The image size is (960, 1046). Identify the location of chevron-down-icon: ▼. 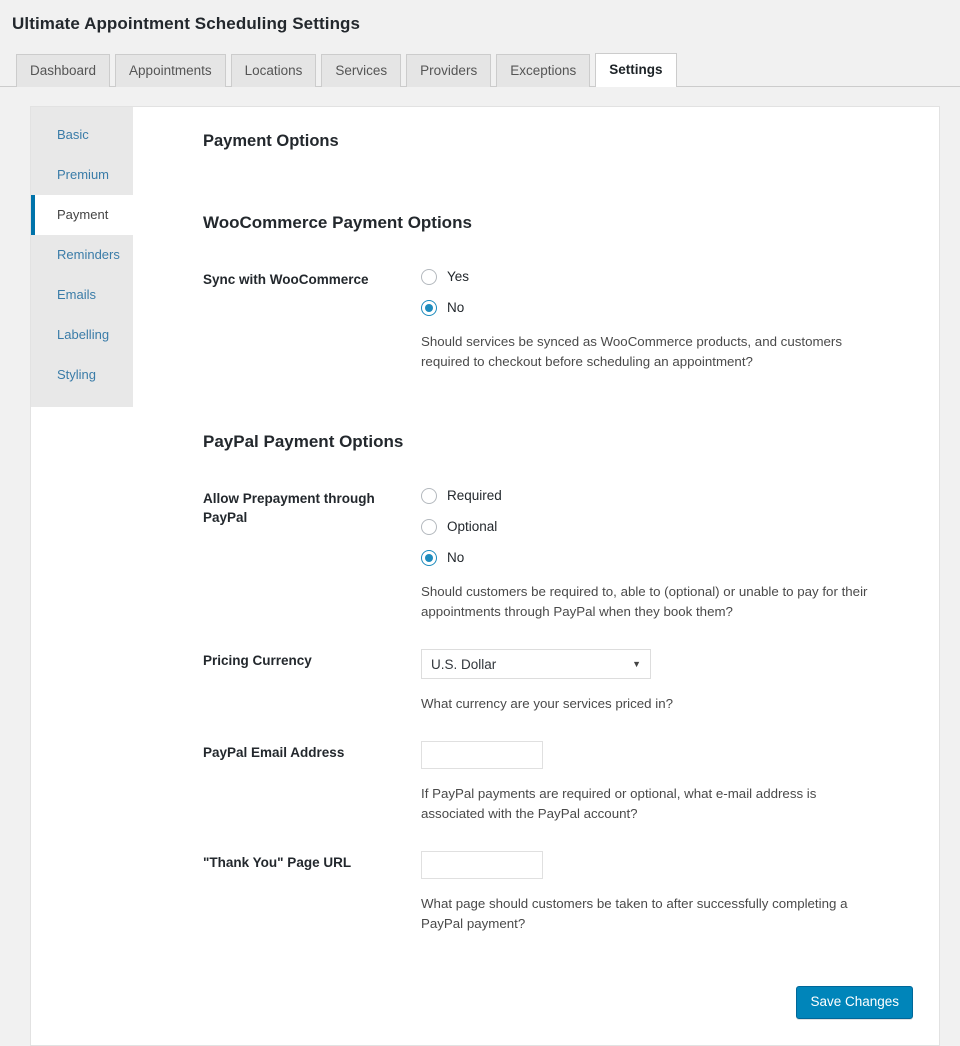
(636, 663).